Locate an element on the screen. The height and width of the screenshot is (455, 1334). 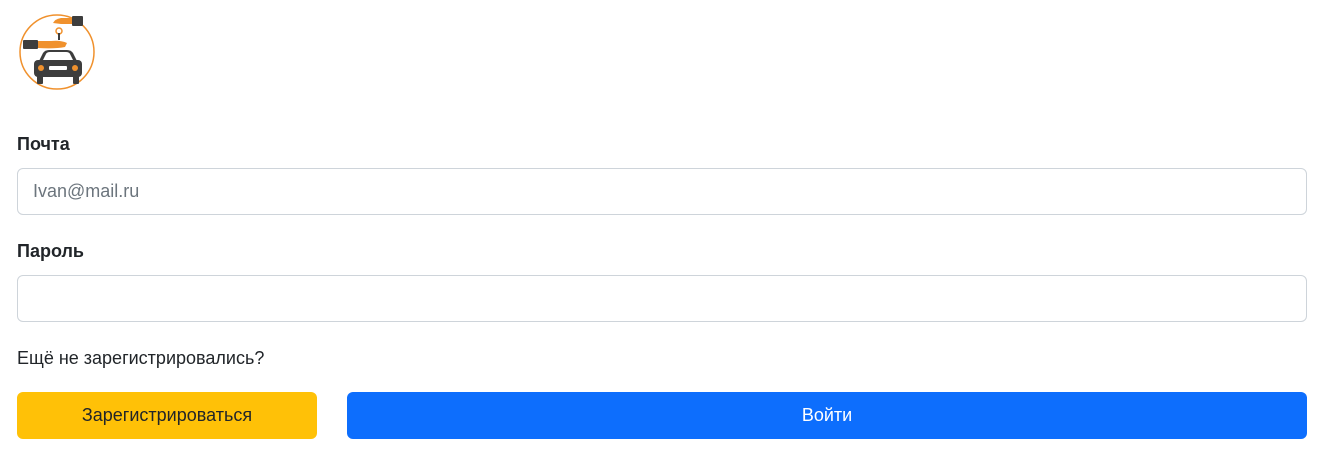
register-hint: Ещё не зарегистрировались? is located at coordinates (141, 358).